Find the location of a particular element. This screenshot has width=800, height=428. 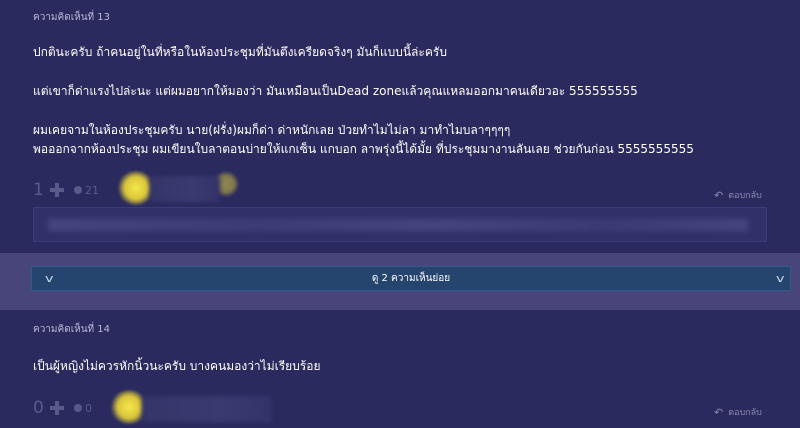

comment-stats: 0 0 is located at coordinates (62, 408).